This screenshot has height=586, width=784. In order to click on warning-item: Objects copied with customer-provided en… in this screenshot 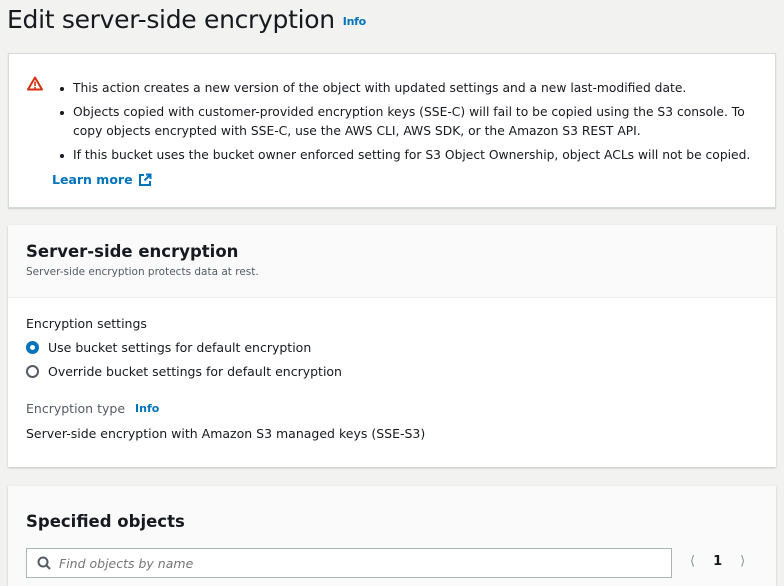, I will do `click(412, 122)`.